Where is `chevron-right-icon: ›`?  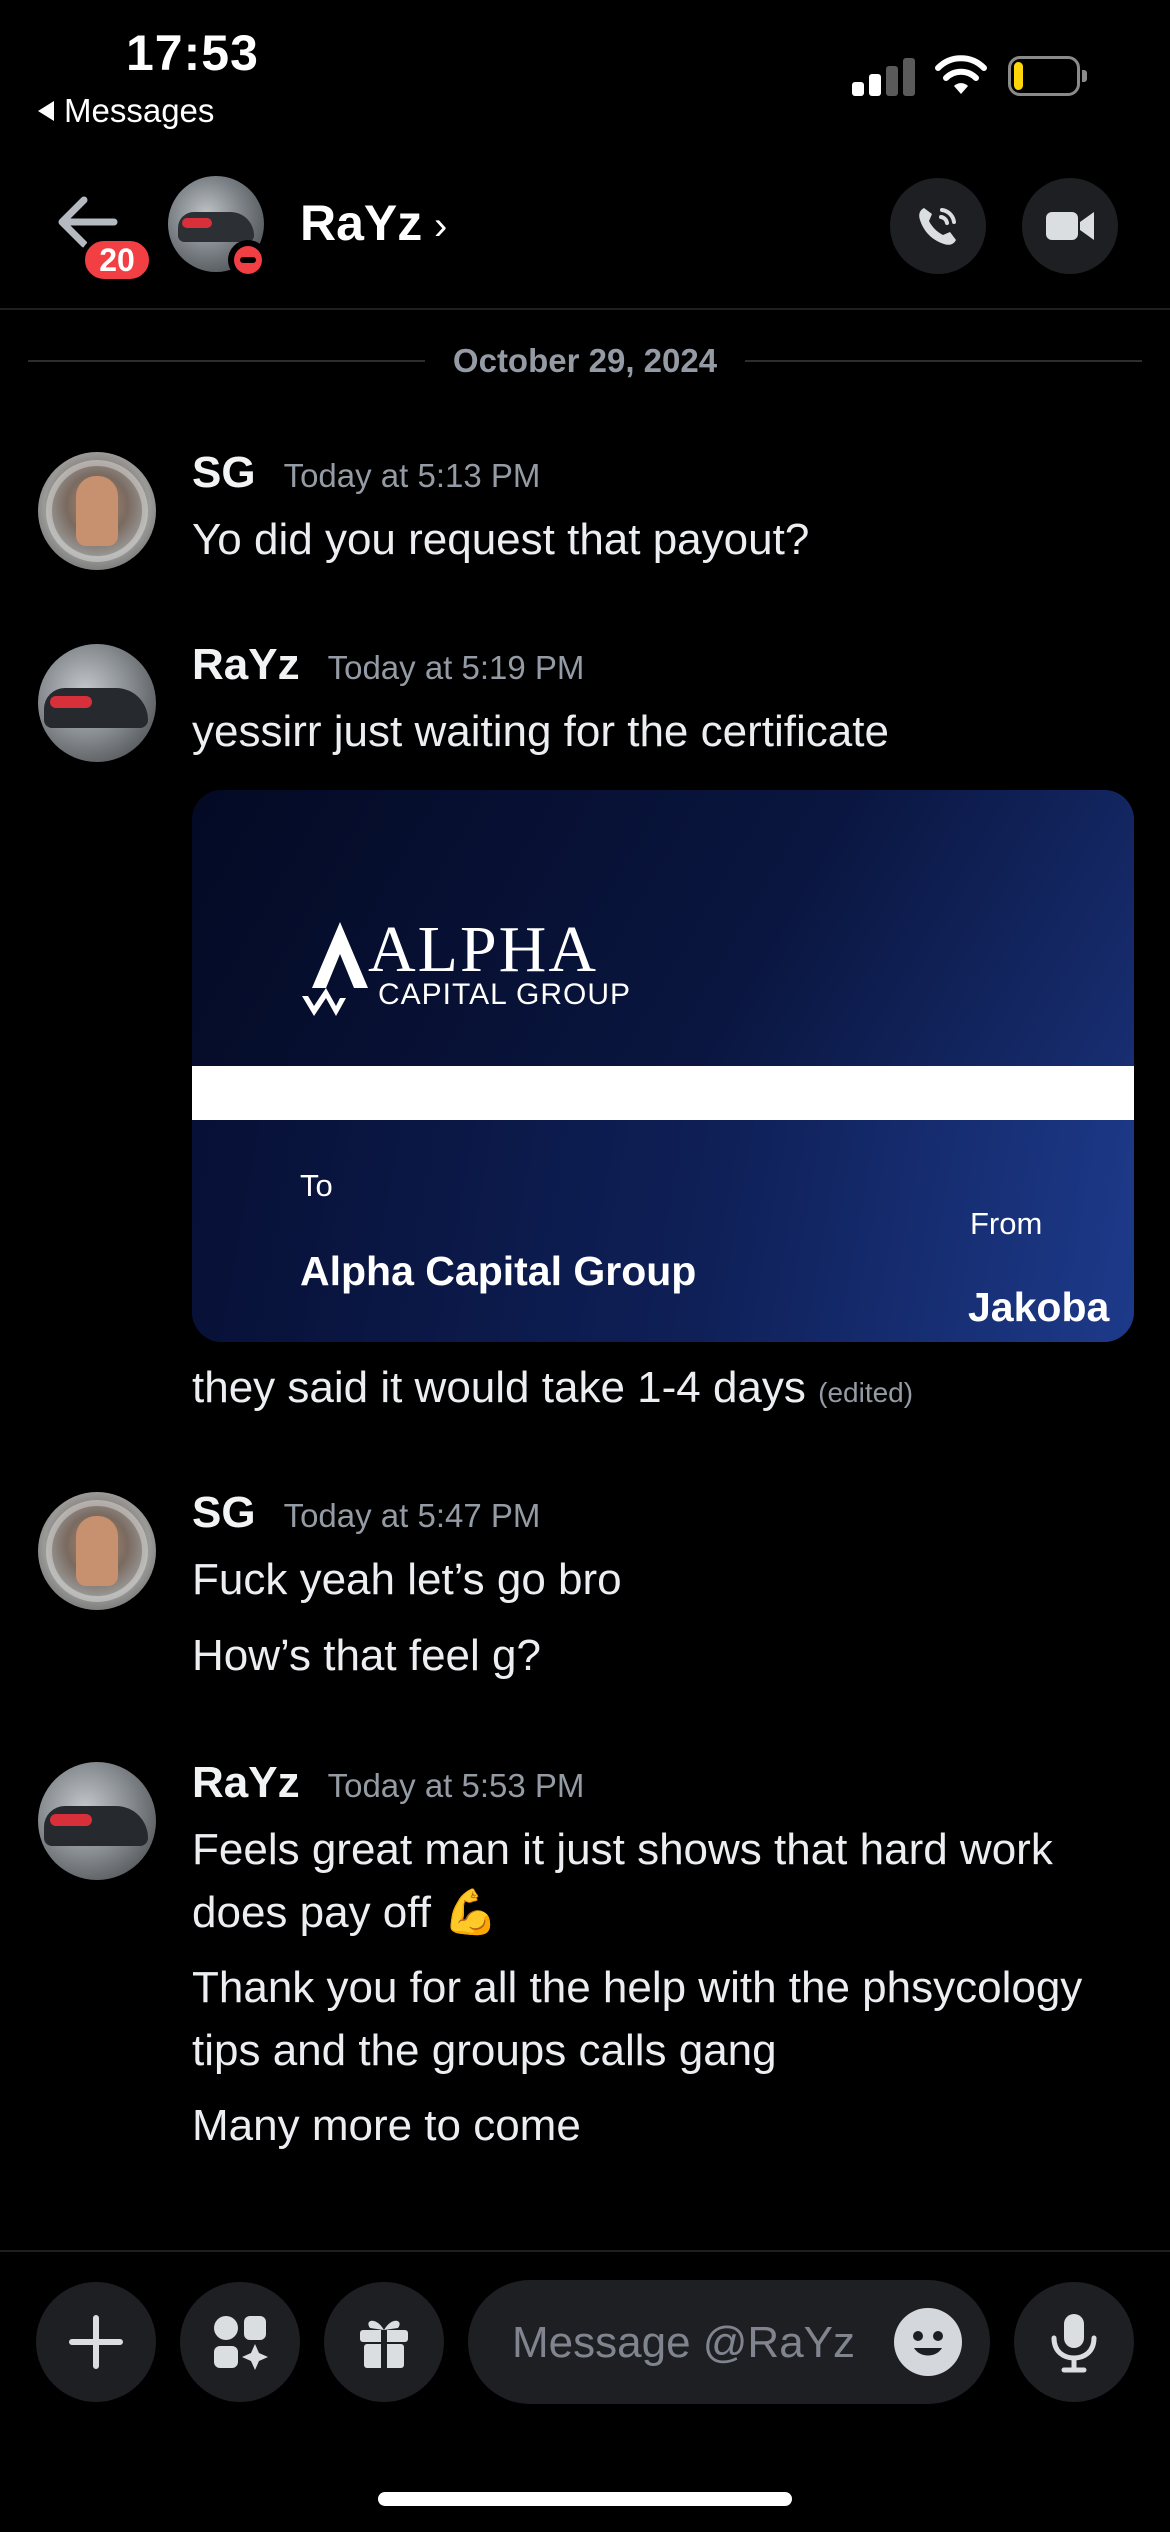 chevron-right-icon: › is located at coordinates (440, 226).